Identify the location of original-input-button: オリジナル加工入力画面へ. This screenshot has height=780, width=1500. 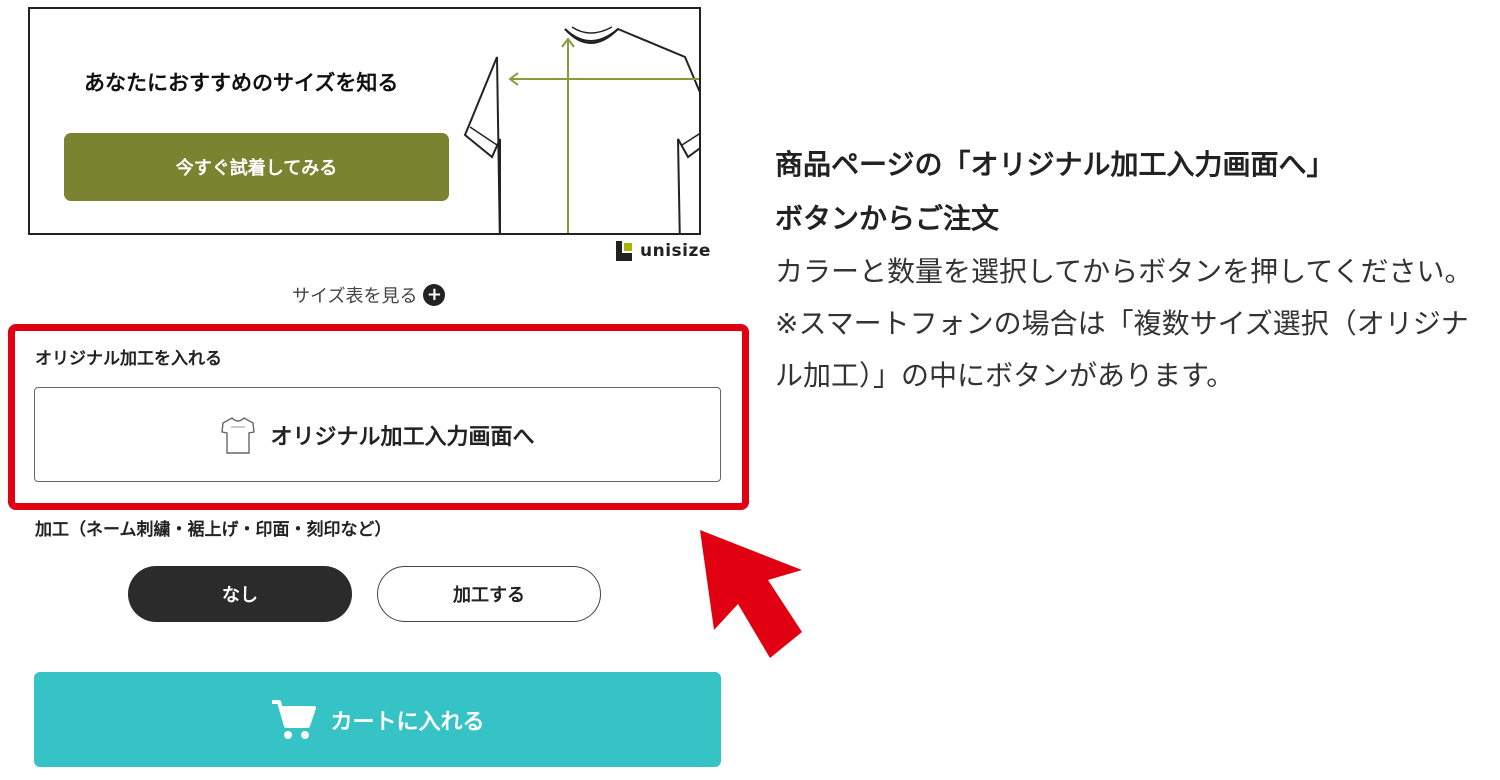
(377, 434).